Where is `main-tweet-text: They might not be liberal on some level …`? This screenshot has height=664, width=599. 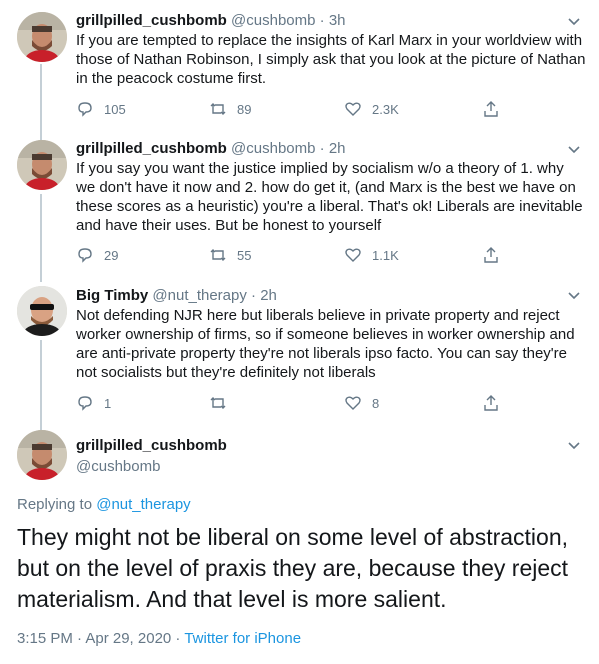
main-tweet-text: They might not be liberal on some level … is located at coordinates (293, 568).